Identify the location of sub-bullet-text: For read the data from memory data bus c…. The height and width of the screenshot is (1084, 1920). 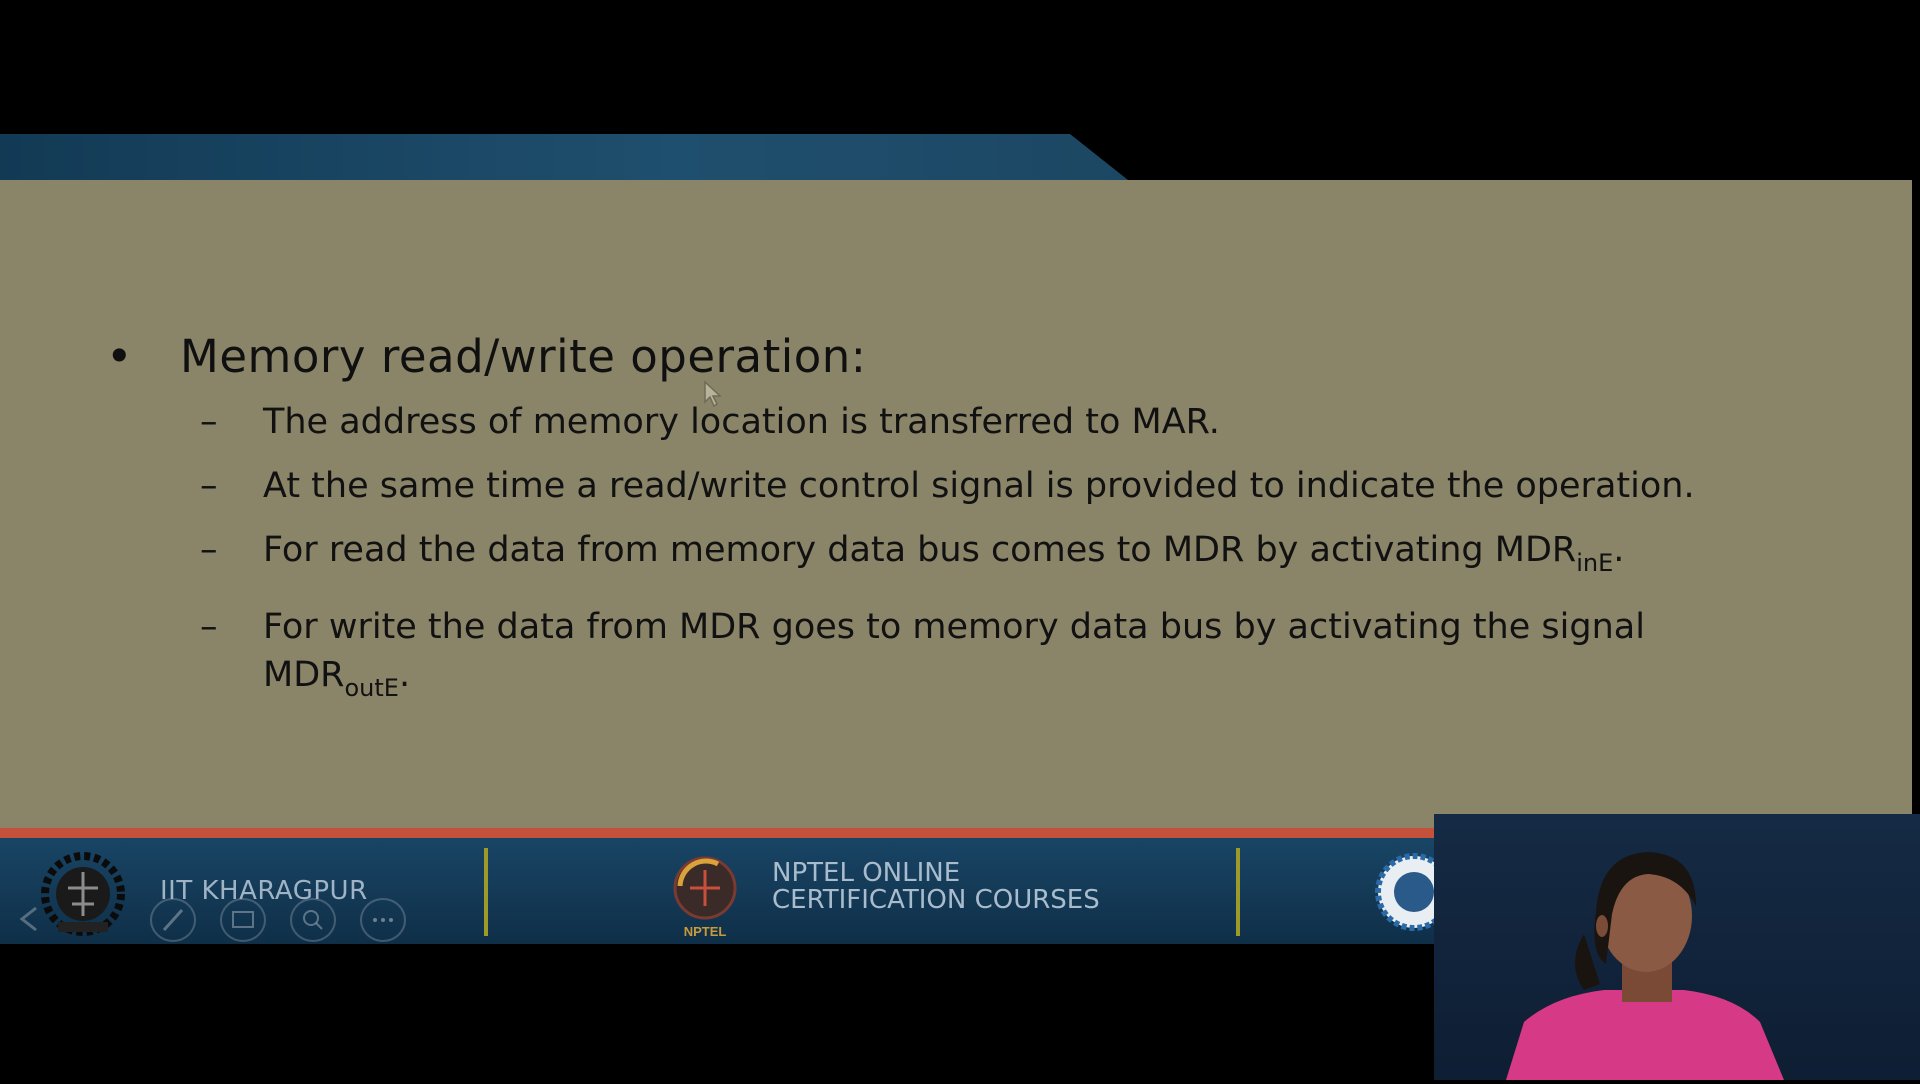
(920, 550).